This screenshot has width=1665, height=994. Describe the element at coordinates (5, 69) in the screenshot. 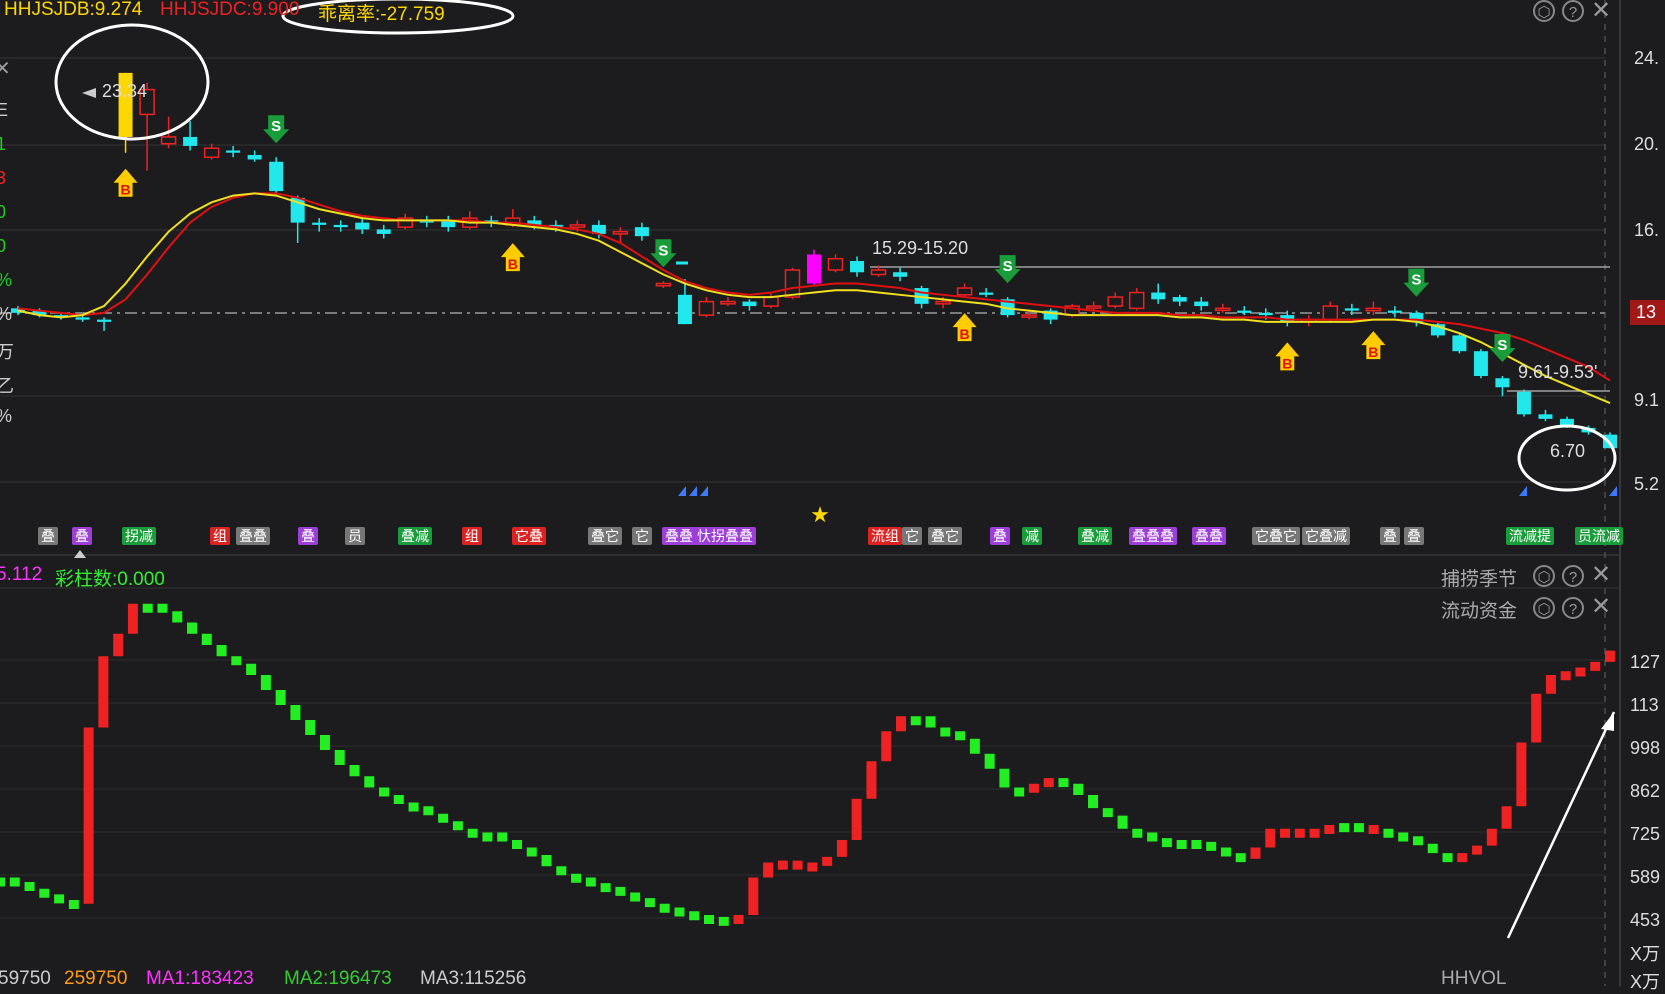

I see `collapse-icon: ✕` at that location.